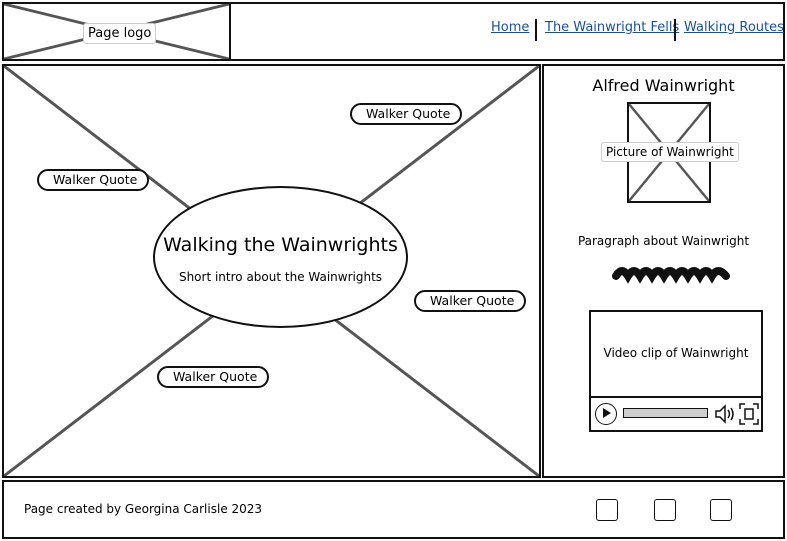  I want to click on picture-label: Picture of Wainwright, so click(670, 152).